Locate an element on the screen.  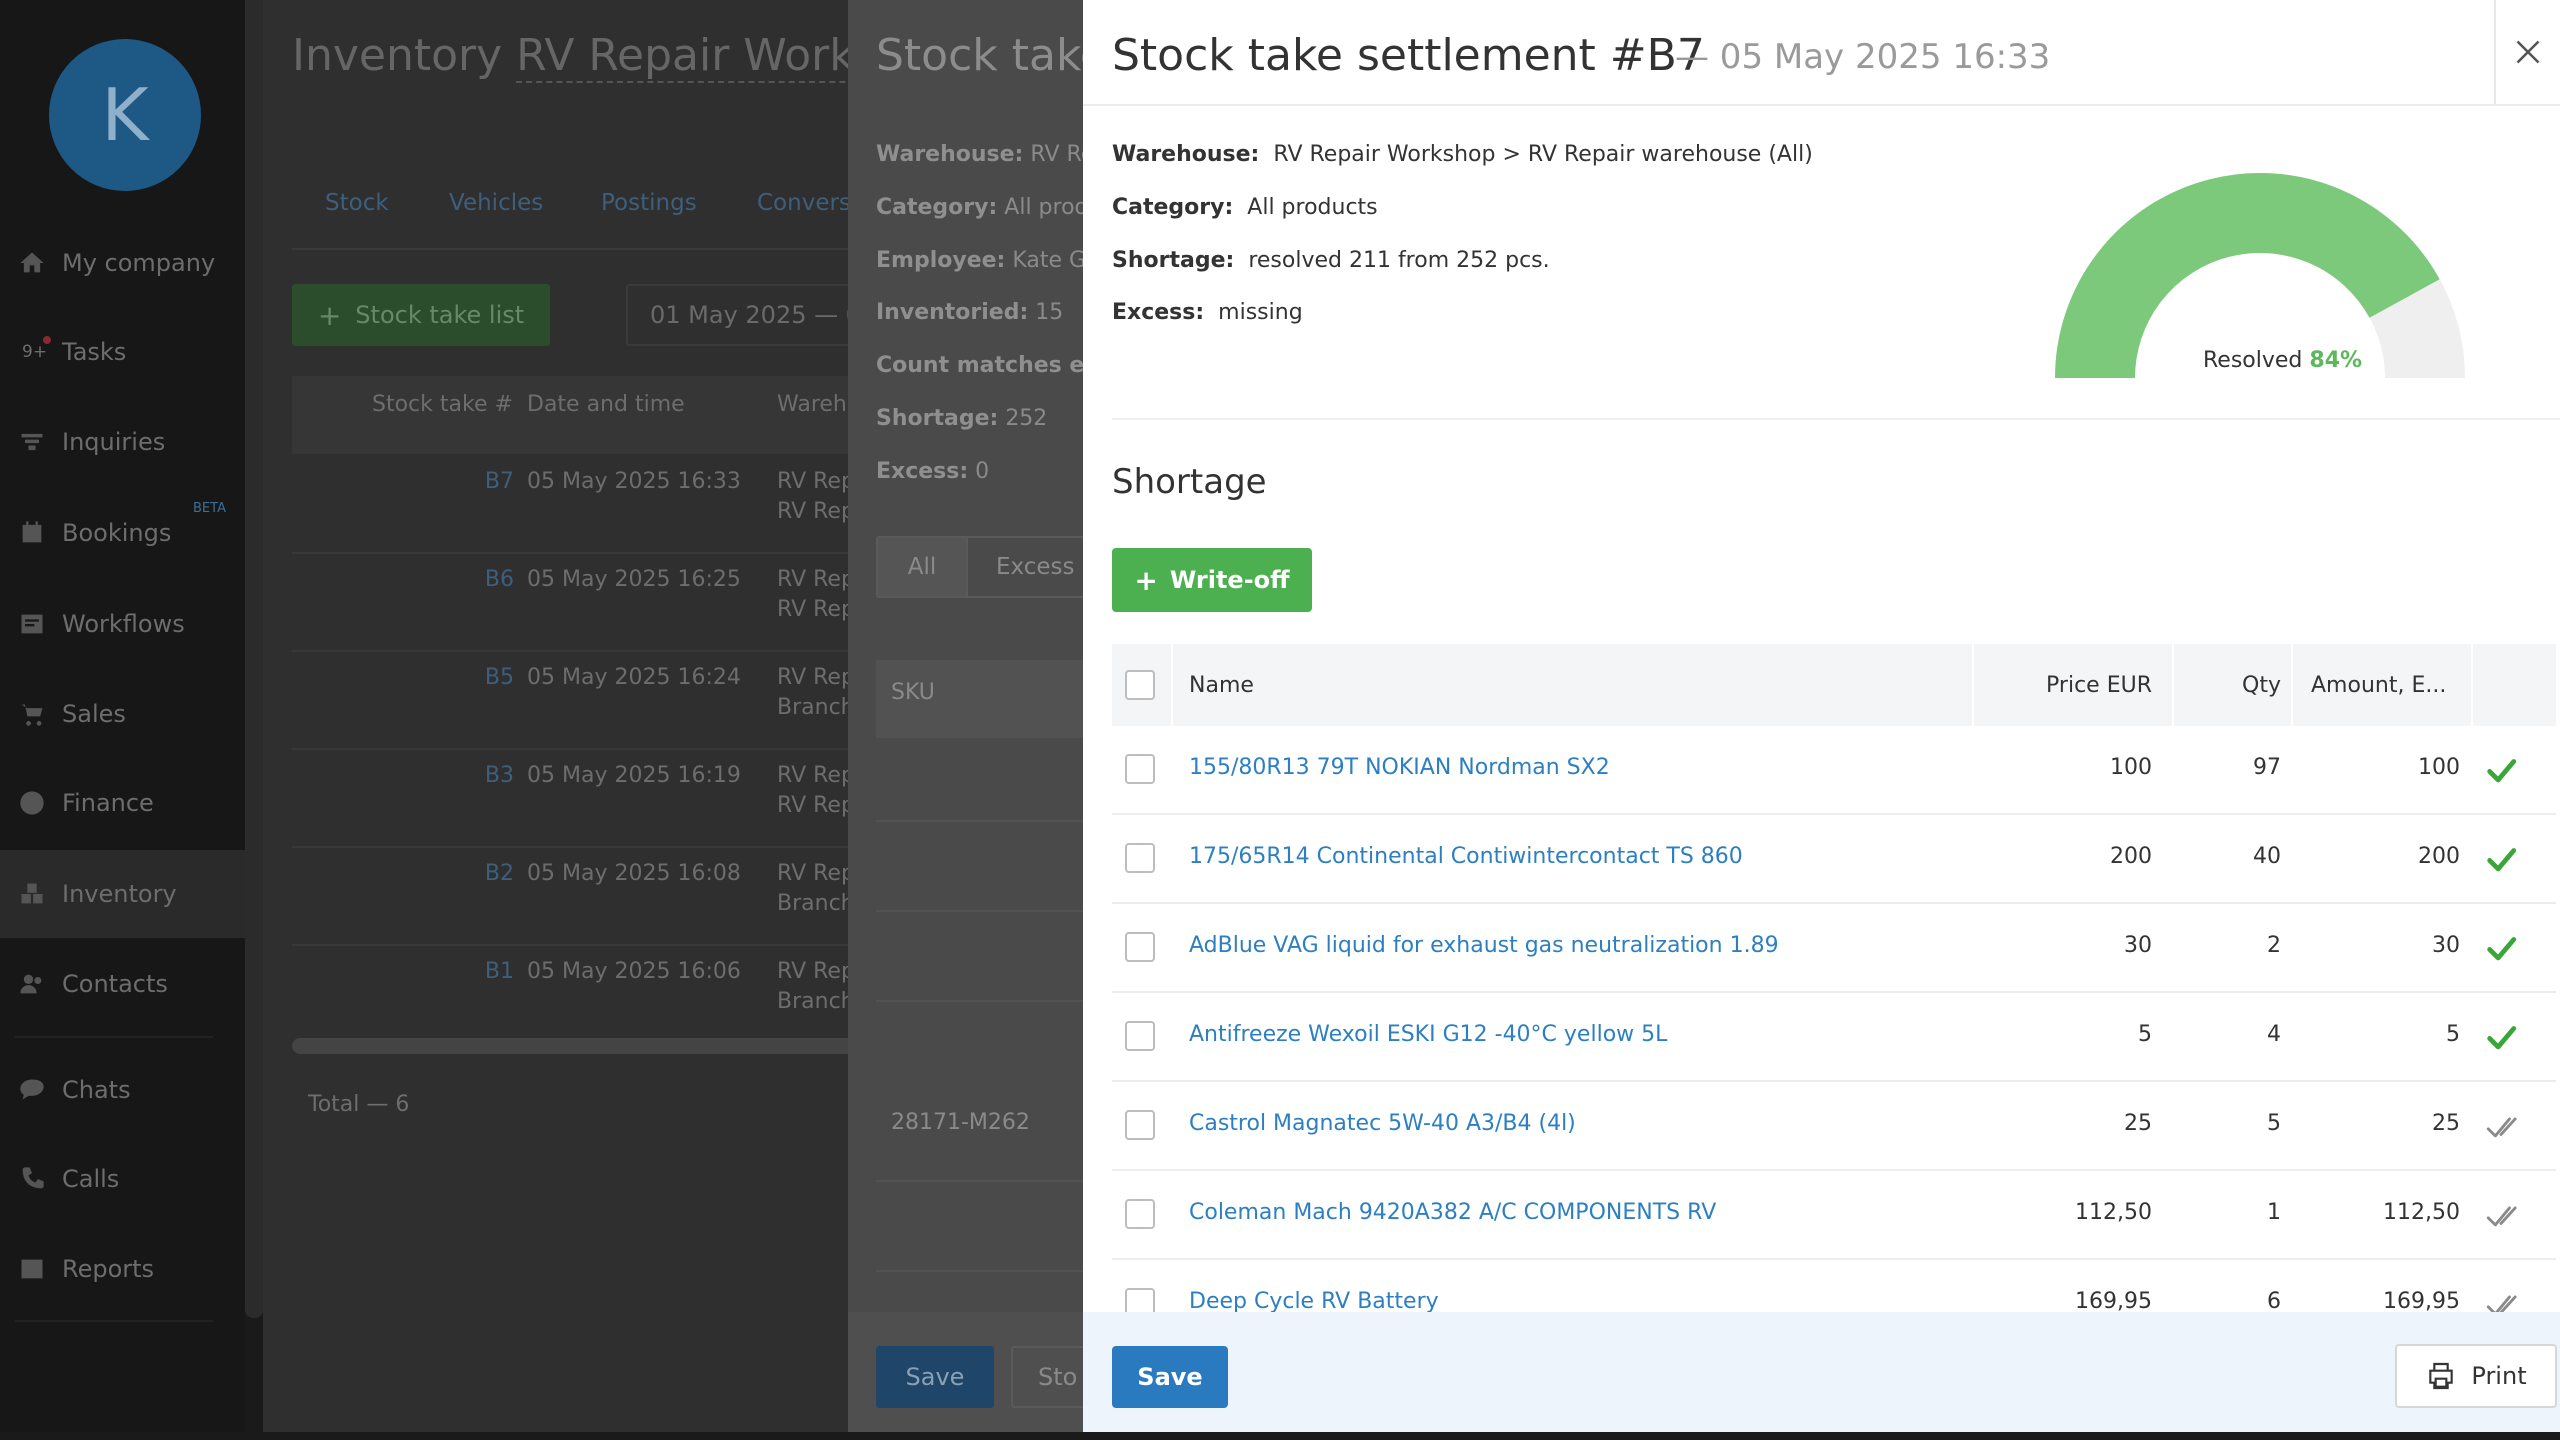
table-row: B7 05 May 2025 16:33 RV Rep RV Rep is located at coordinates (570, 505).